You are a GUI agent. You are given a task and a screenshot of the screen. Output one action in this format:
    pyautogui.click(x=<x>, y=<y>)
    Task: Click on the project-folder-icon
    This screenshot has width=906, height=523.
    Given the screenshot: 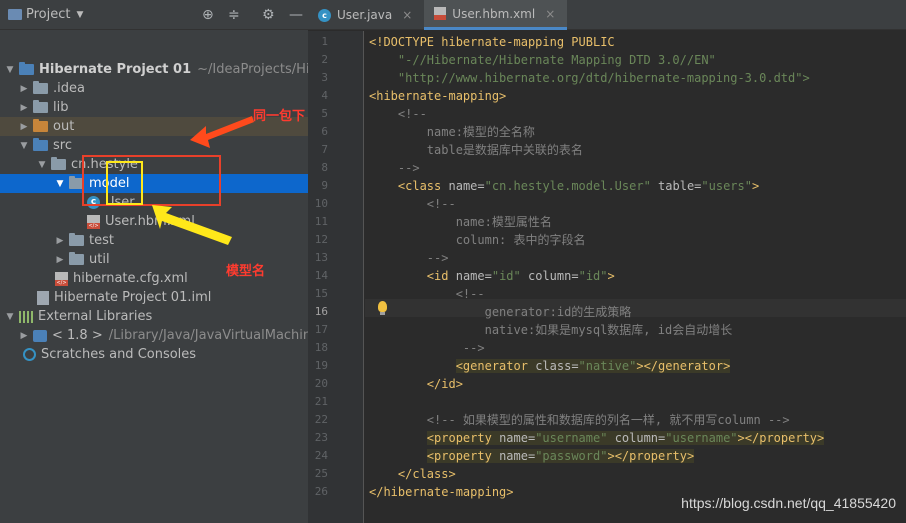 What is the action you would take?
    pyautogui.click(x=26, y=68)
    